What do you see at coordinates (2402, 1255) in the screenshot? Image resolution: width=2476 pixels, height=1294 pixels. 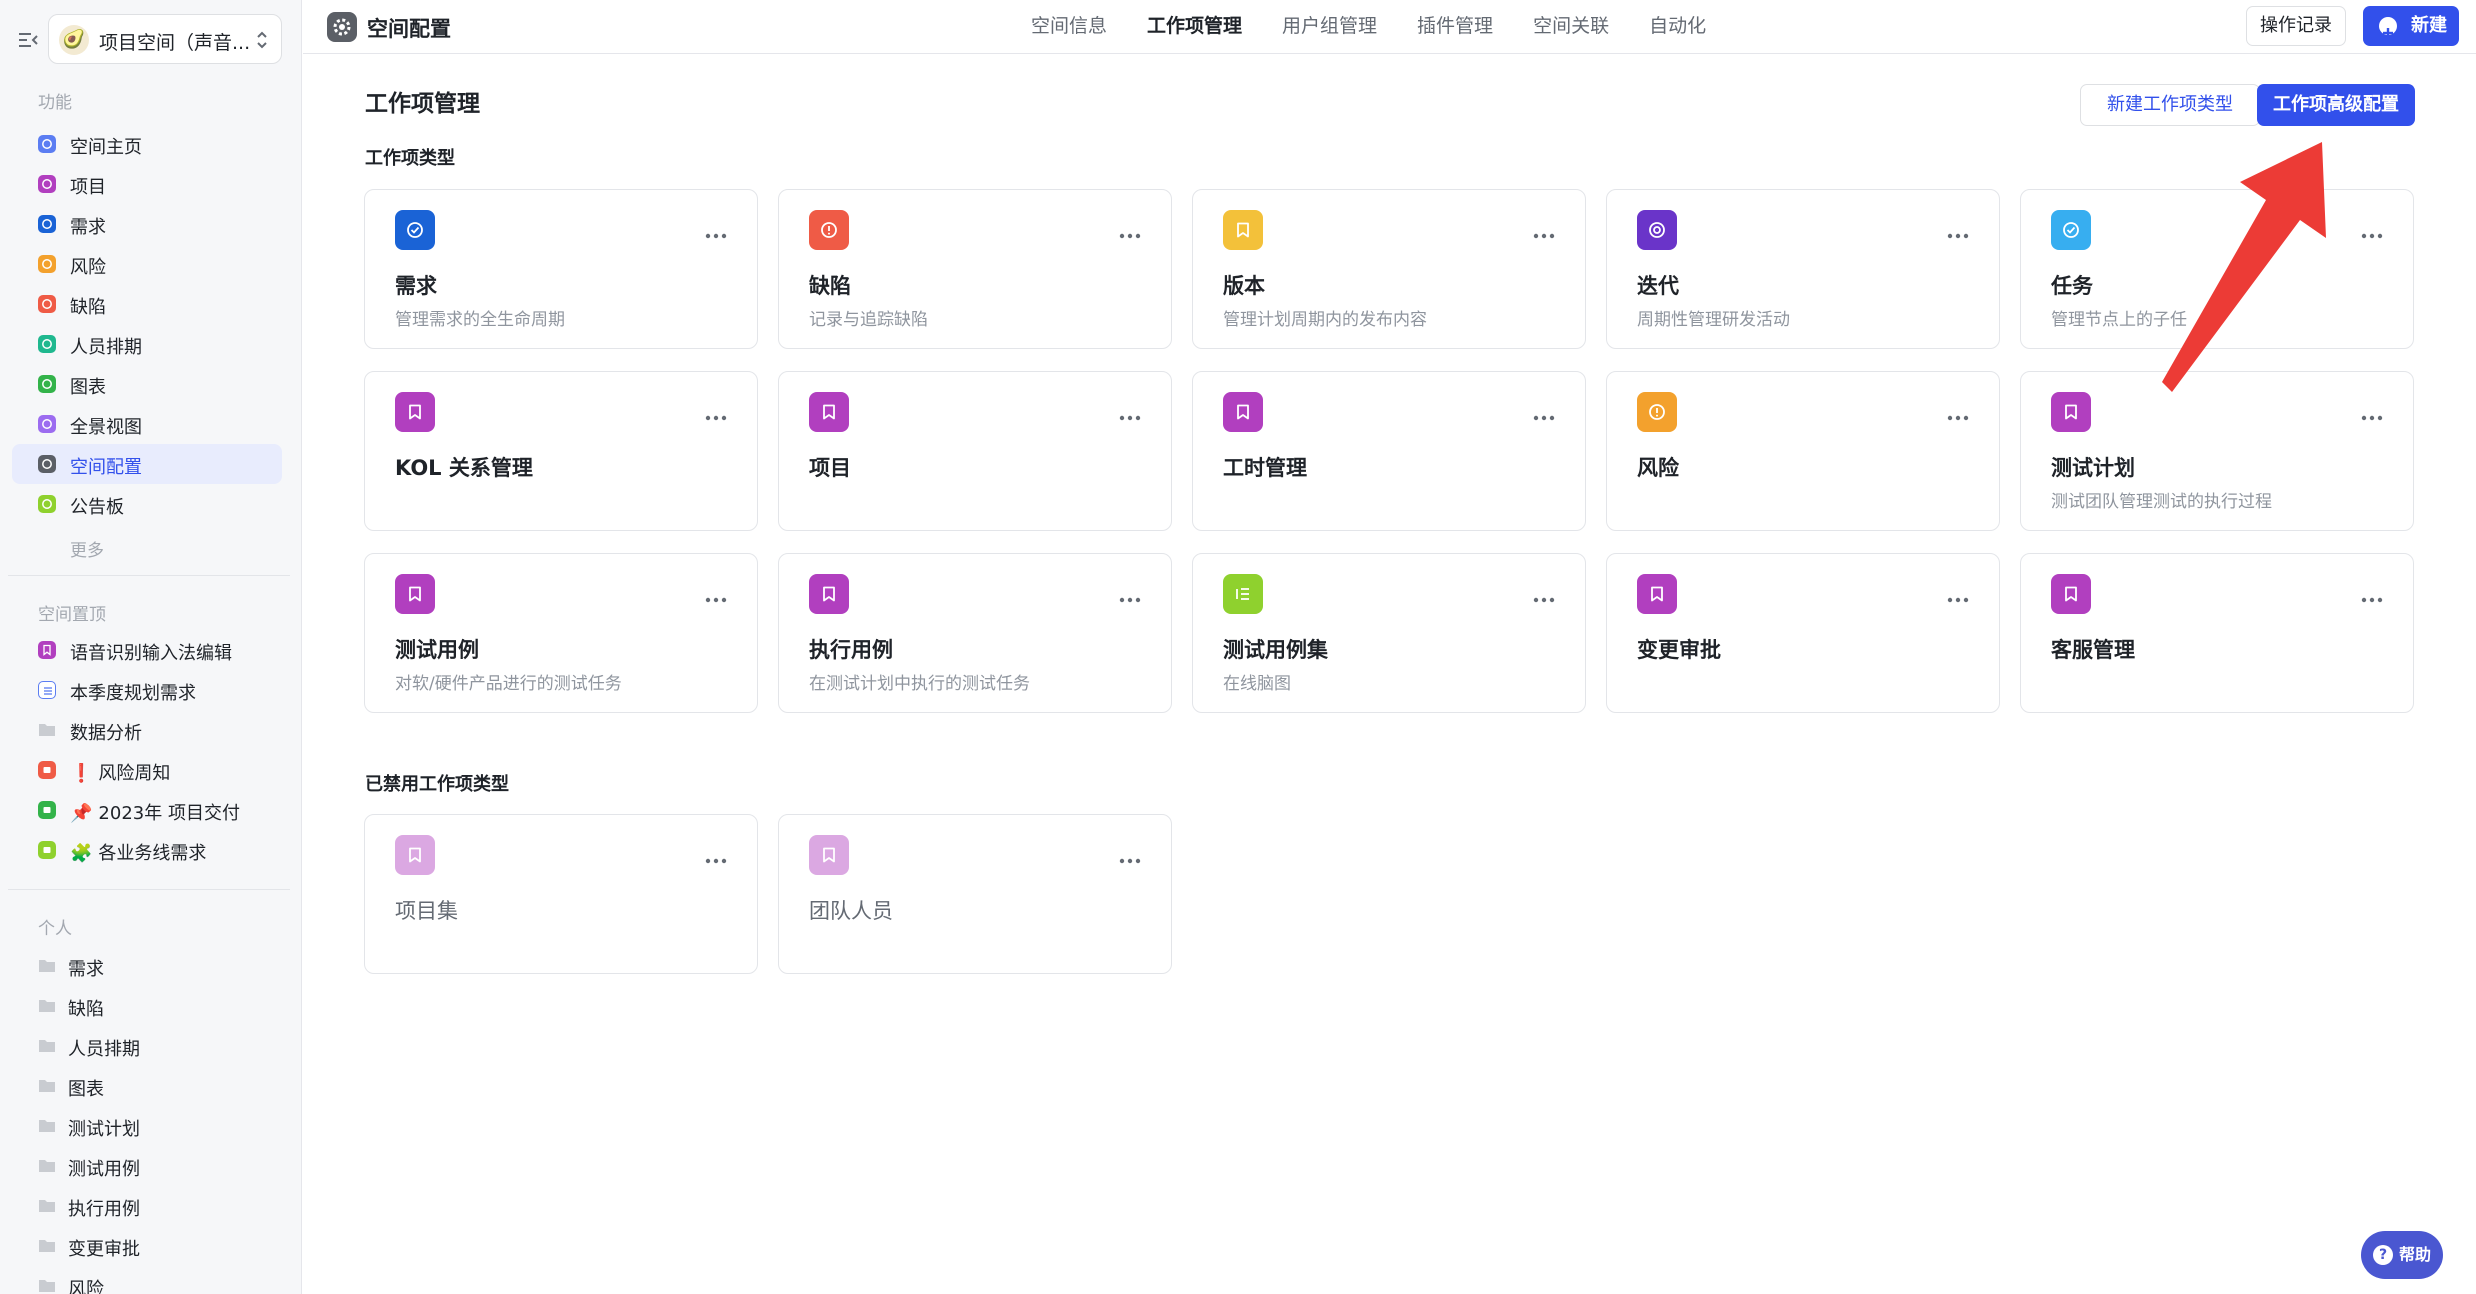 I see `help-button: ? 帮助` at bounding box center [2402, 1255].